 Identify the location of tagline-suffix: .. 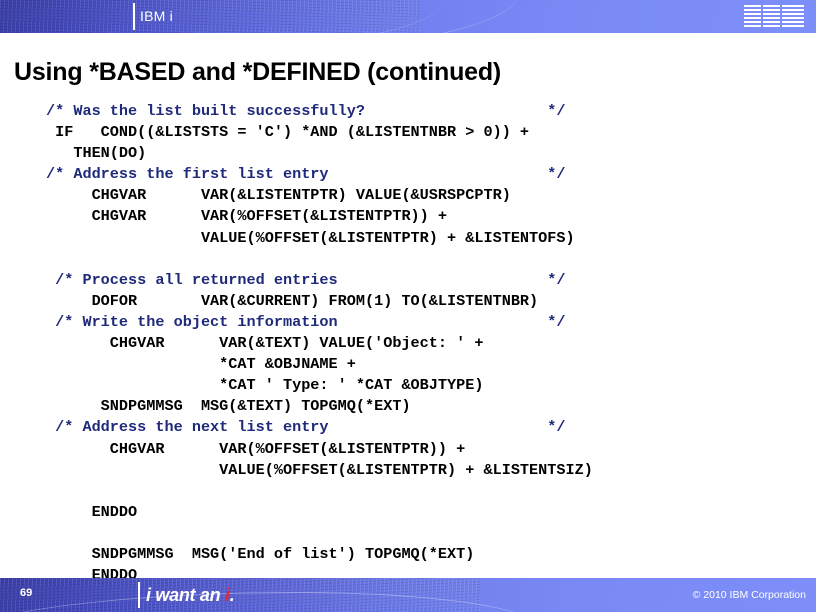
(232, 595).